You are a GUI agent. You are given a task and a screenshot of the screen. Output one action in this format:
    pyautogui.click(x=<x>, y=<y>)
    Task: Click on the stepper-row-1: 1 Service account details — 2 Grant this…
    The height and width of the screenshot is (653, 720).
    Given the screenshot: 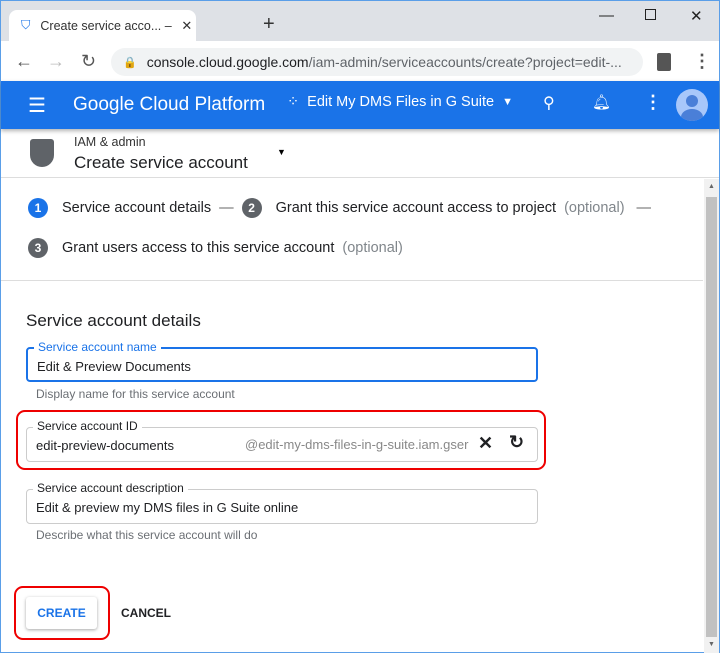 What is the action you would take?
    pyautogui.click(x=339, y=208)
    